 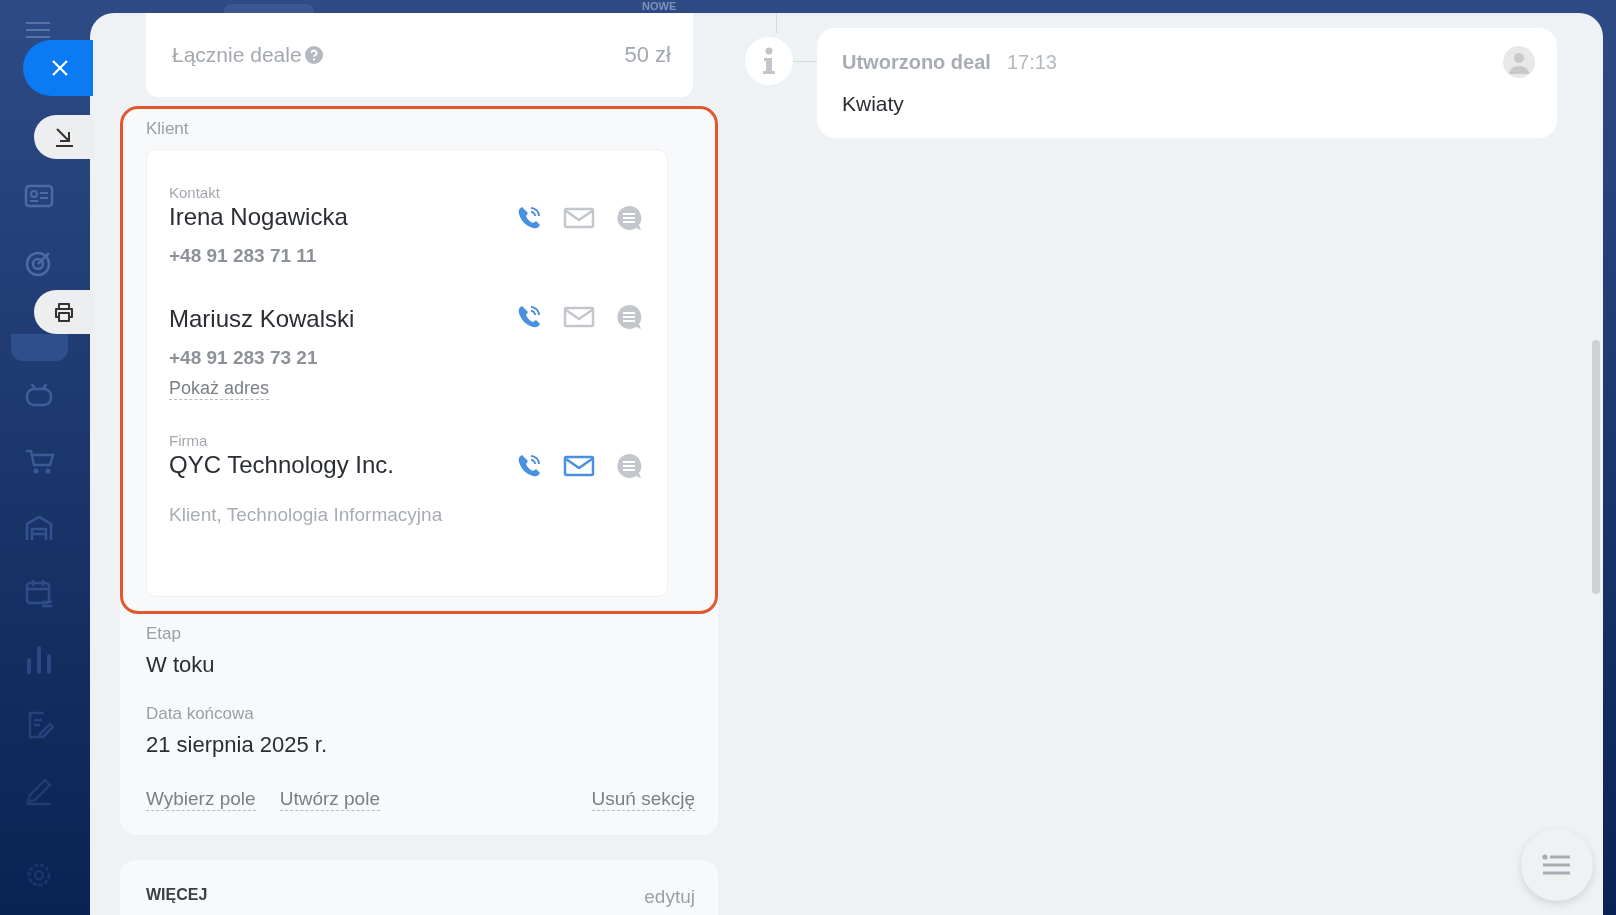 What do you see at coordinates (643, 799) in the screenshot?
I see `remove-section-link: Usuń sekcję` at bounding box center [643, 799].